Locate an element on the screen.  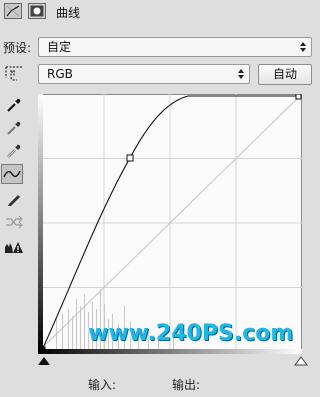
curve-point-icon is located at coordinates (12, 174).